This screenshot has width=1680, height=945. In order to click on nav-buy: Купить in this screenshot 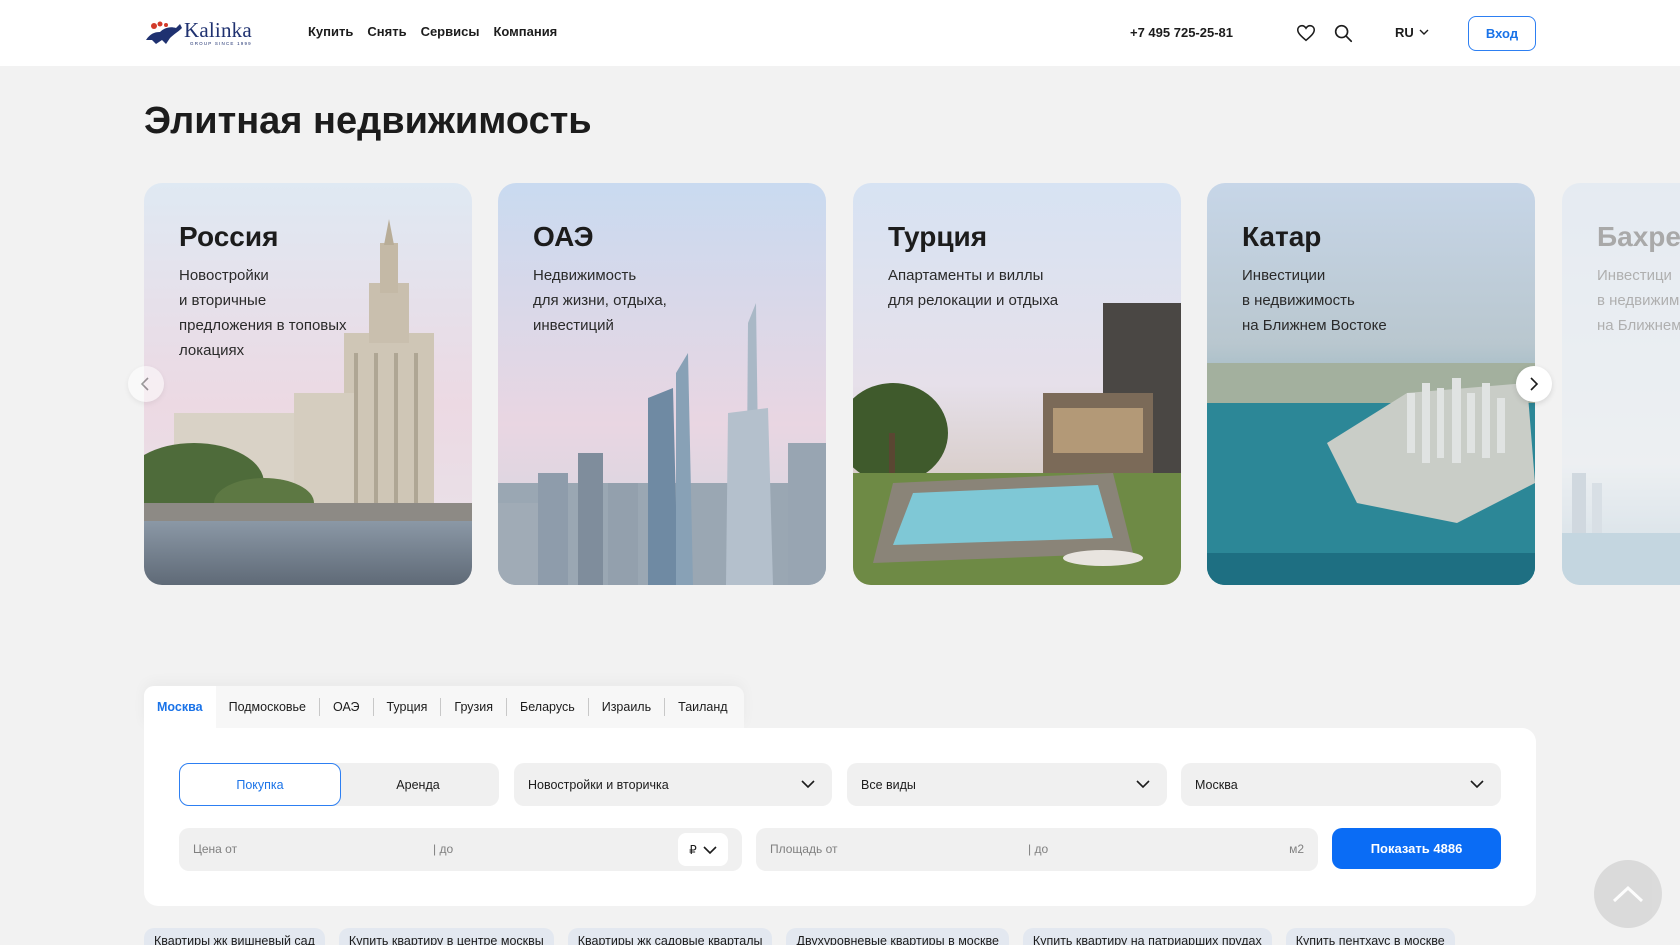, I will do `click(330, 31)`.